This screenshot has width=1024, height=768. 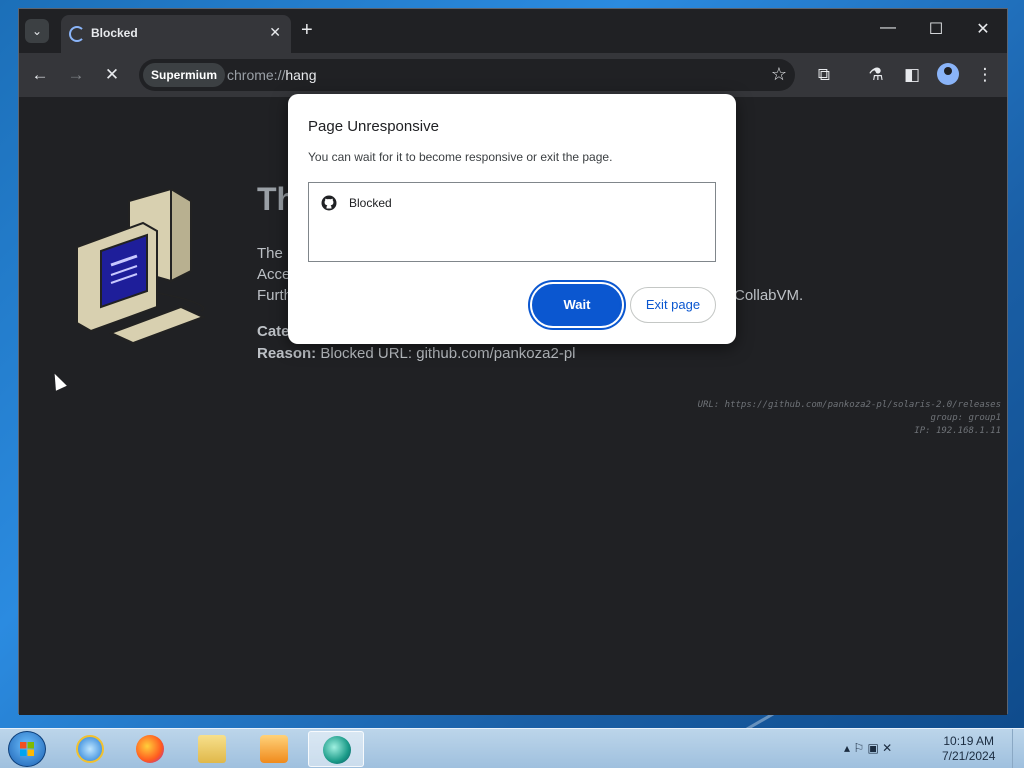 What do you see at coordinates (912, 75) in the screenshot?
I see `side-panel-icon: ◧` at bounding box center [912, 75].